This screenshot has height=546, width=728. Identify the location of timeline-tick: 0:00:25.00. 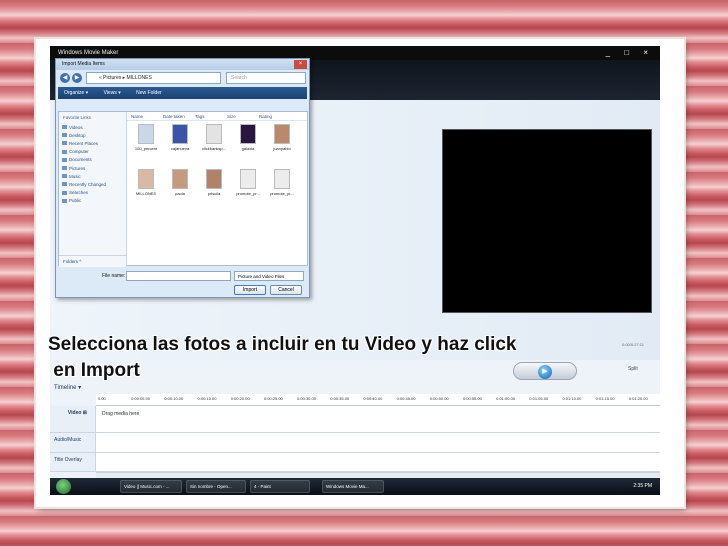
(273, 398).